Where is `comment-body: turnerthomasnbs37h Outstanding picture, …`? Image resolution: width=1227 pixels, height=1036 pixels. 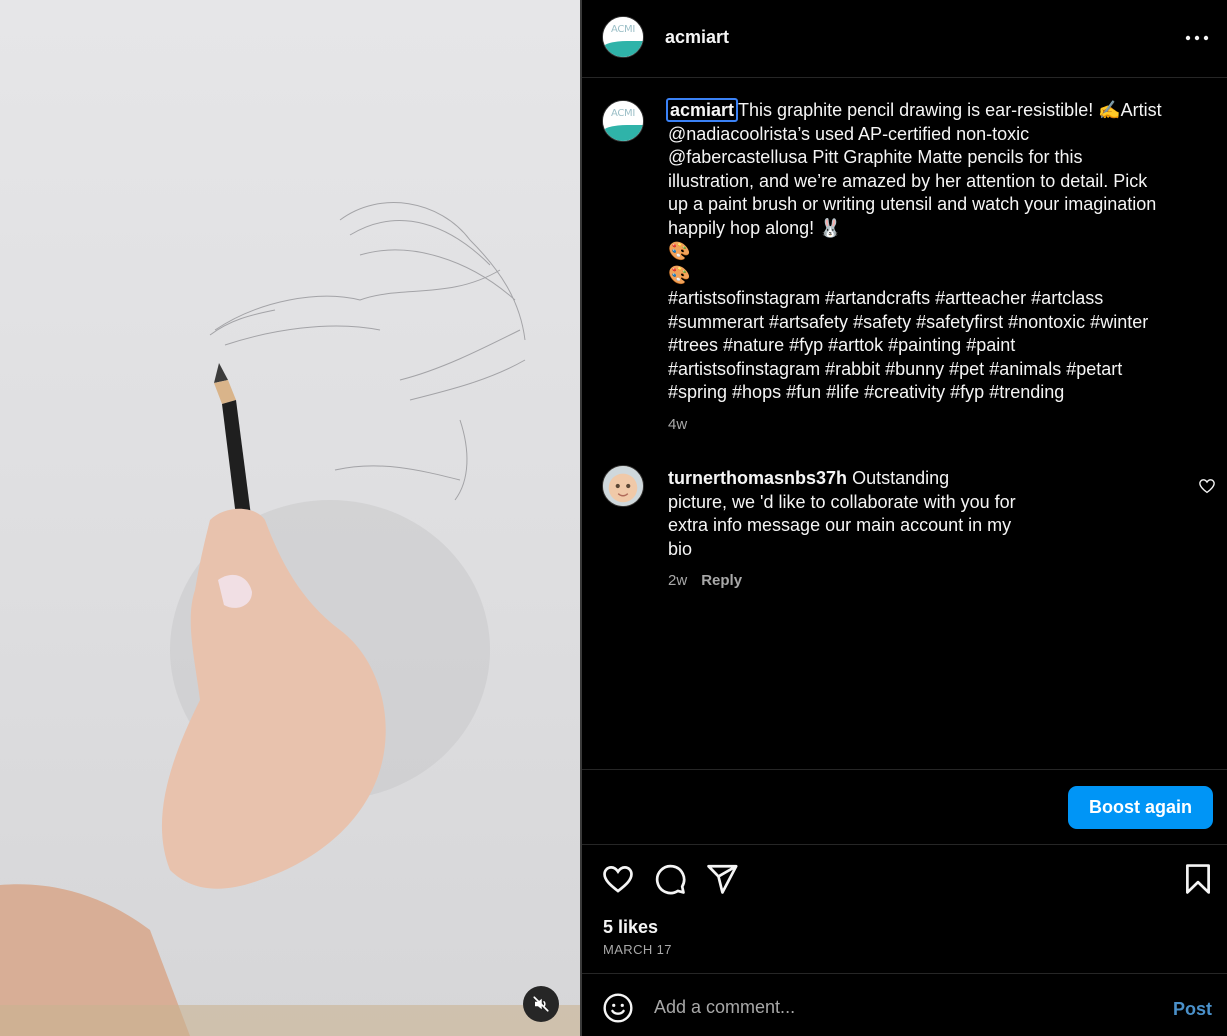
comment-body: turnerthomasnbs37h Outstanding picture, … is located at coordinates (868, 514).